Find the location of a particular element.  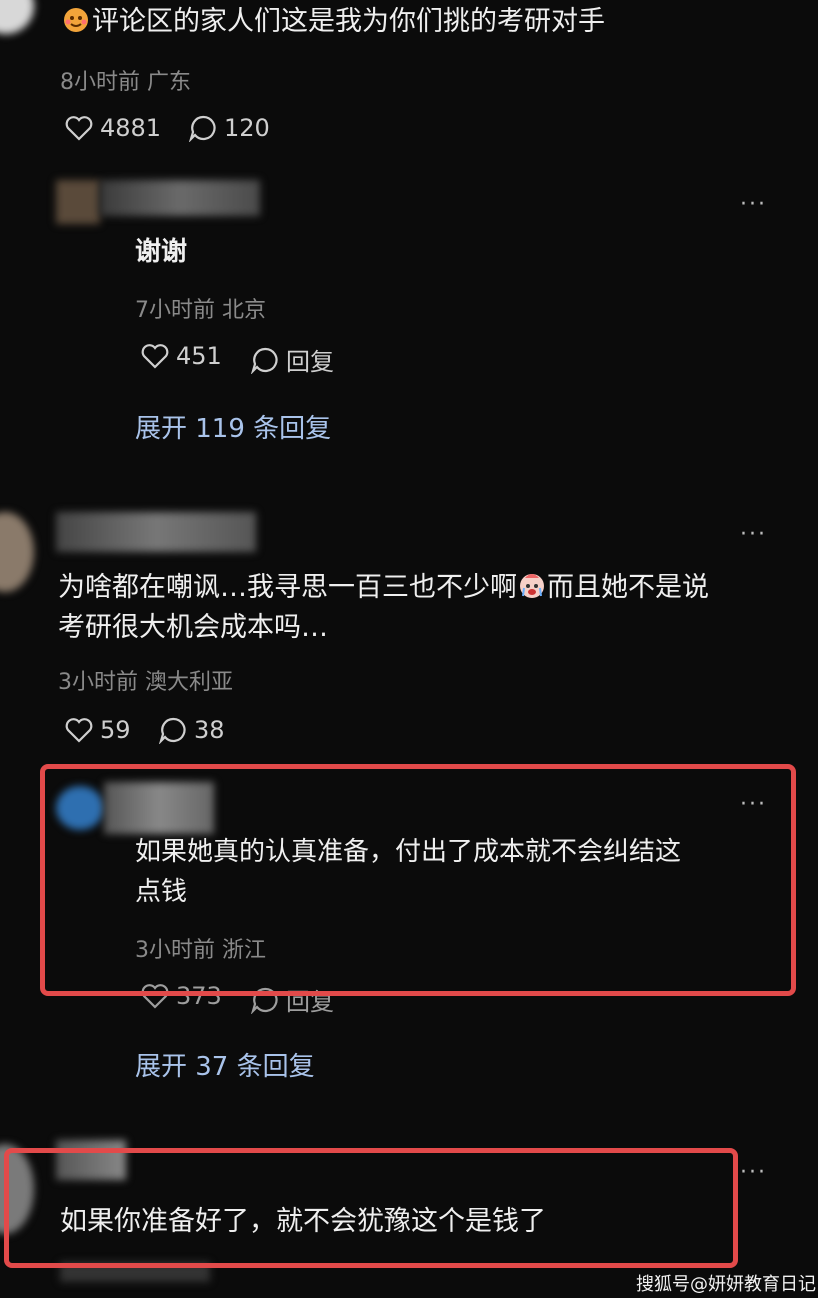

comment-text: 评论区的家人们这是我为你们挑的考研对手 is located at coordinates (430, 23).